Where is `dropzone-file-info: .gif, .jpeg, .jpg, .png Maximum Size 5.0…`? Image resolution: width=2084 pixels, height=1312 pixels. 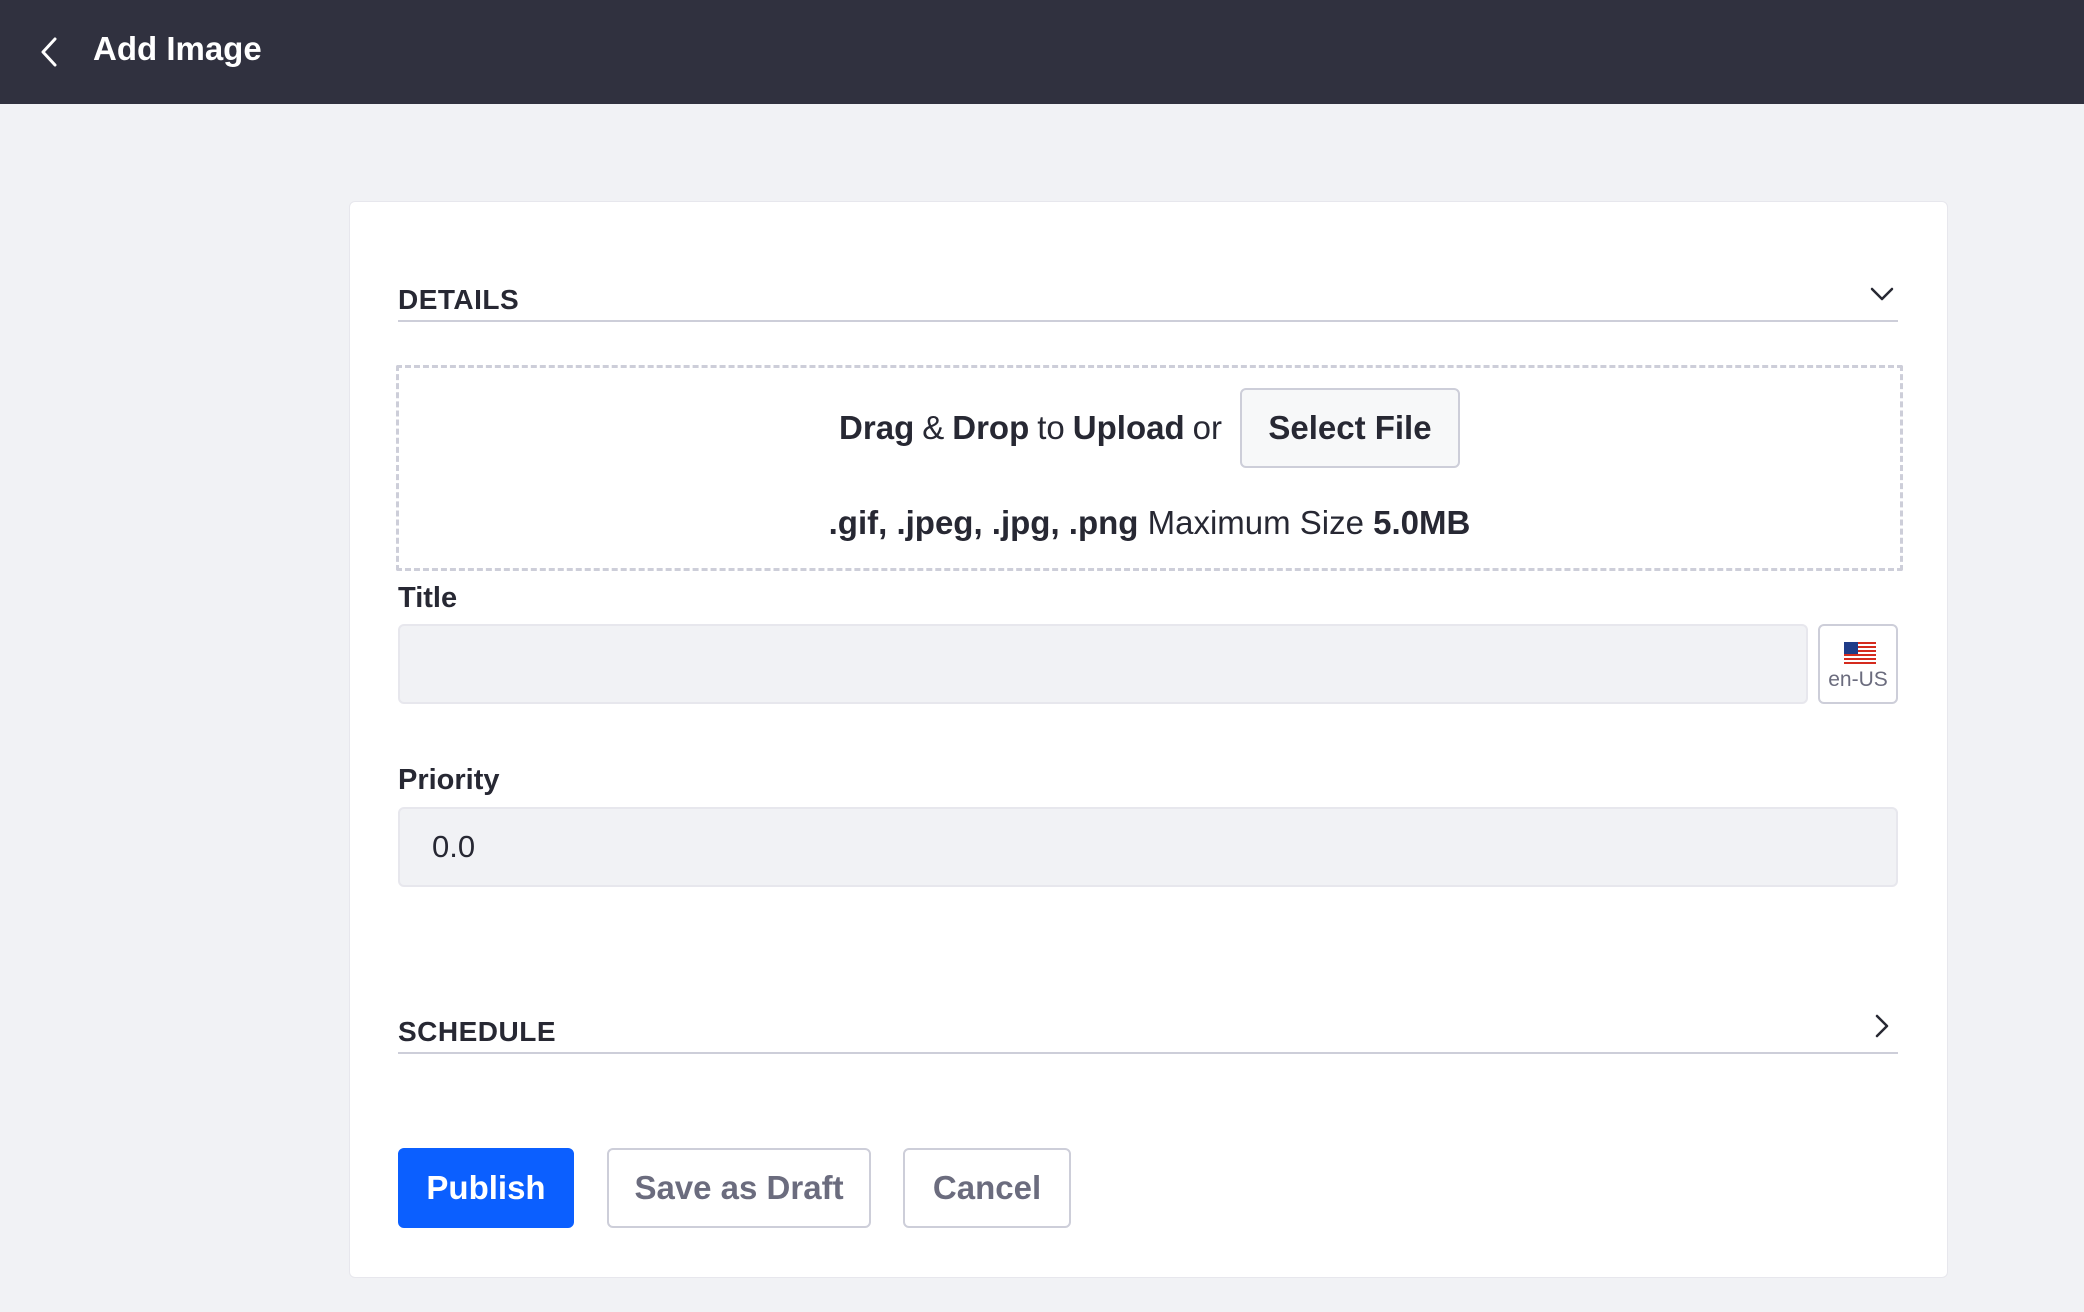 dropzone-file-info: .gif, .jpeg, .jpg, .png Maximum Size 5.0… is located at coordinates (1149, 523).